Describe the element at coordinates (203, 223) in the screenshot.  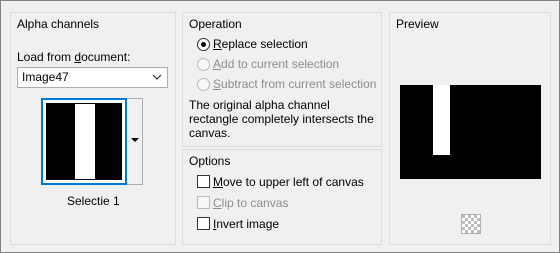
I see `invert-image-checkbox` at that location.